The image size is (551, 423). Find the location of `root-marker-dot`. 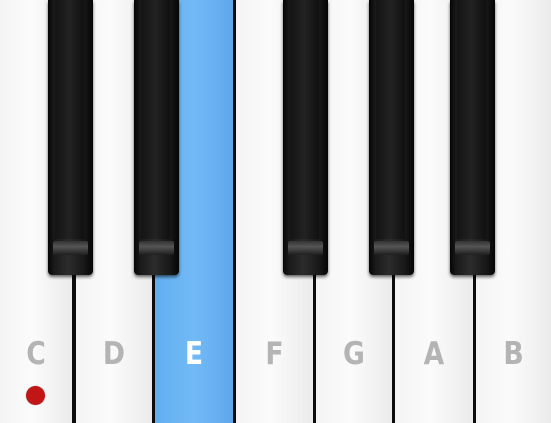

root-marker-dot is located at coordinates (35, 395).